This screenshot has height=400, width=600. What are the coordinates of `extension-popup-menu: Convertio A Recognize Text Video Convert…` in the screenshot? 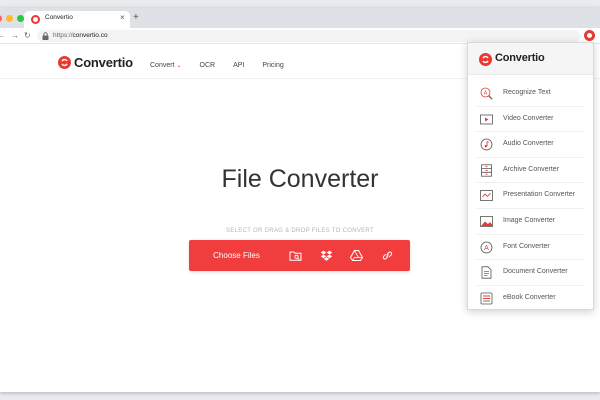 It's located at (530, 176).